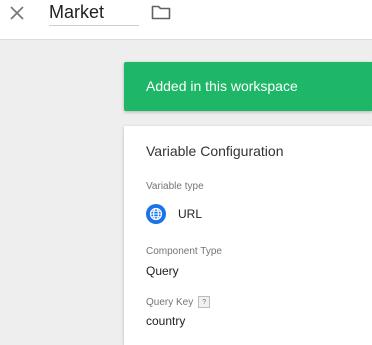 Image resolution: width=372 pixels, height=345 pixels. What do you see at coordinates (190, 214) in the screenshot?
I see `variable-type-value: URL` at bounding box center [190, 214].